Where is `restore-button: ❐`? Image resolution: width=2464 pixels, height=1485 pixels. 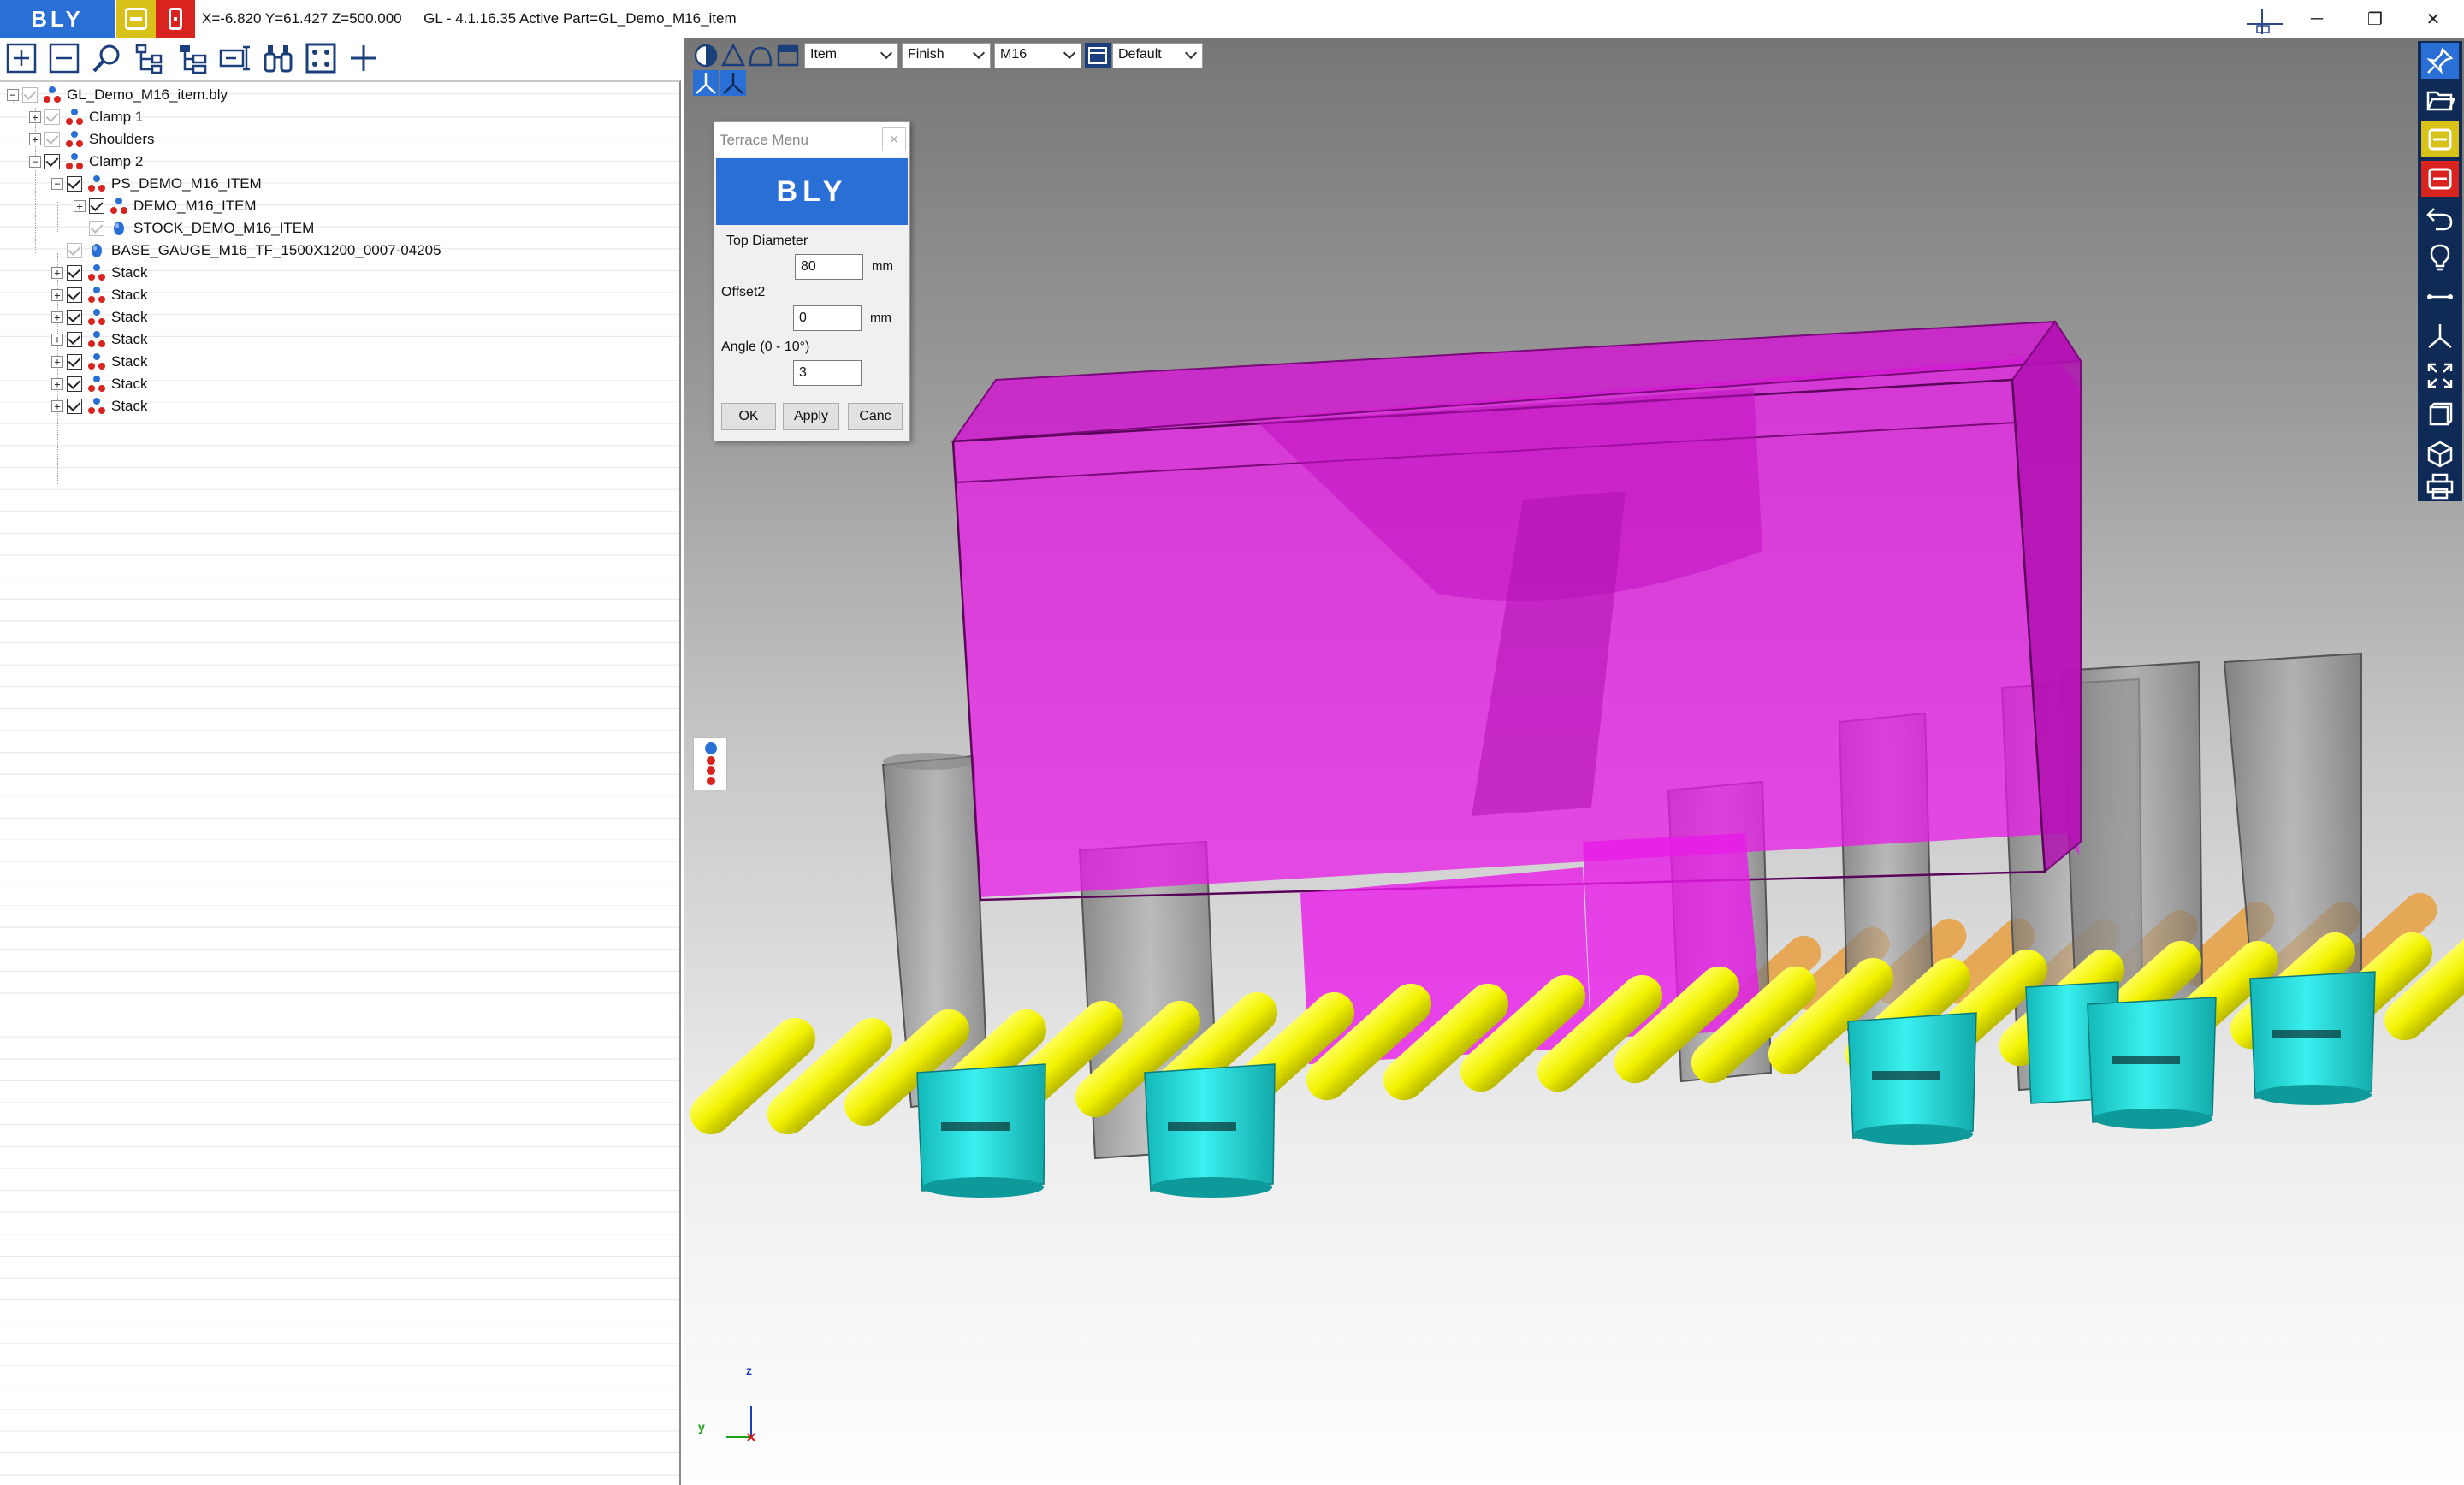
restore-button: ❐ is located at coordinates (2375, 19).